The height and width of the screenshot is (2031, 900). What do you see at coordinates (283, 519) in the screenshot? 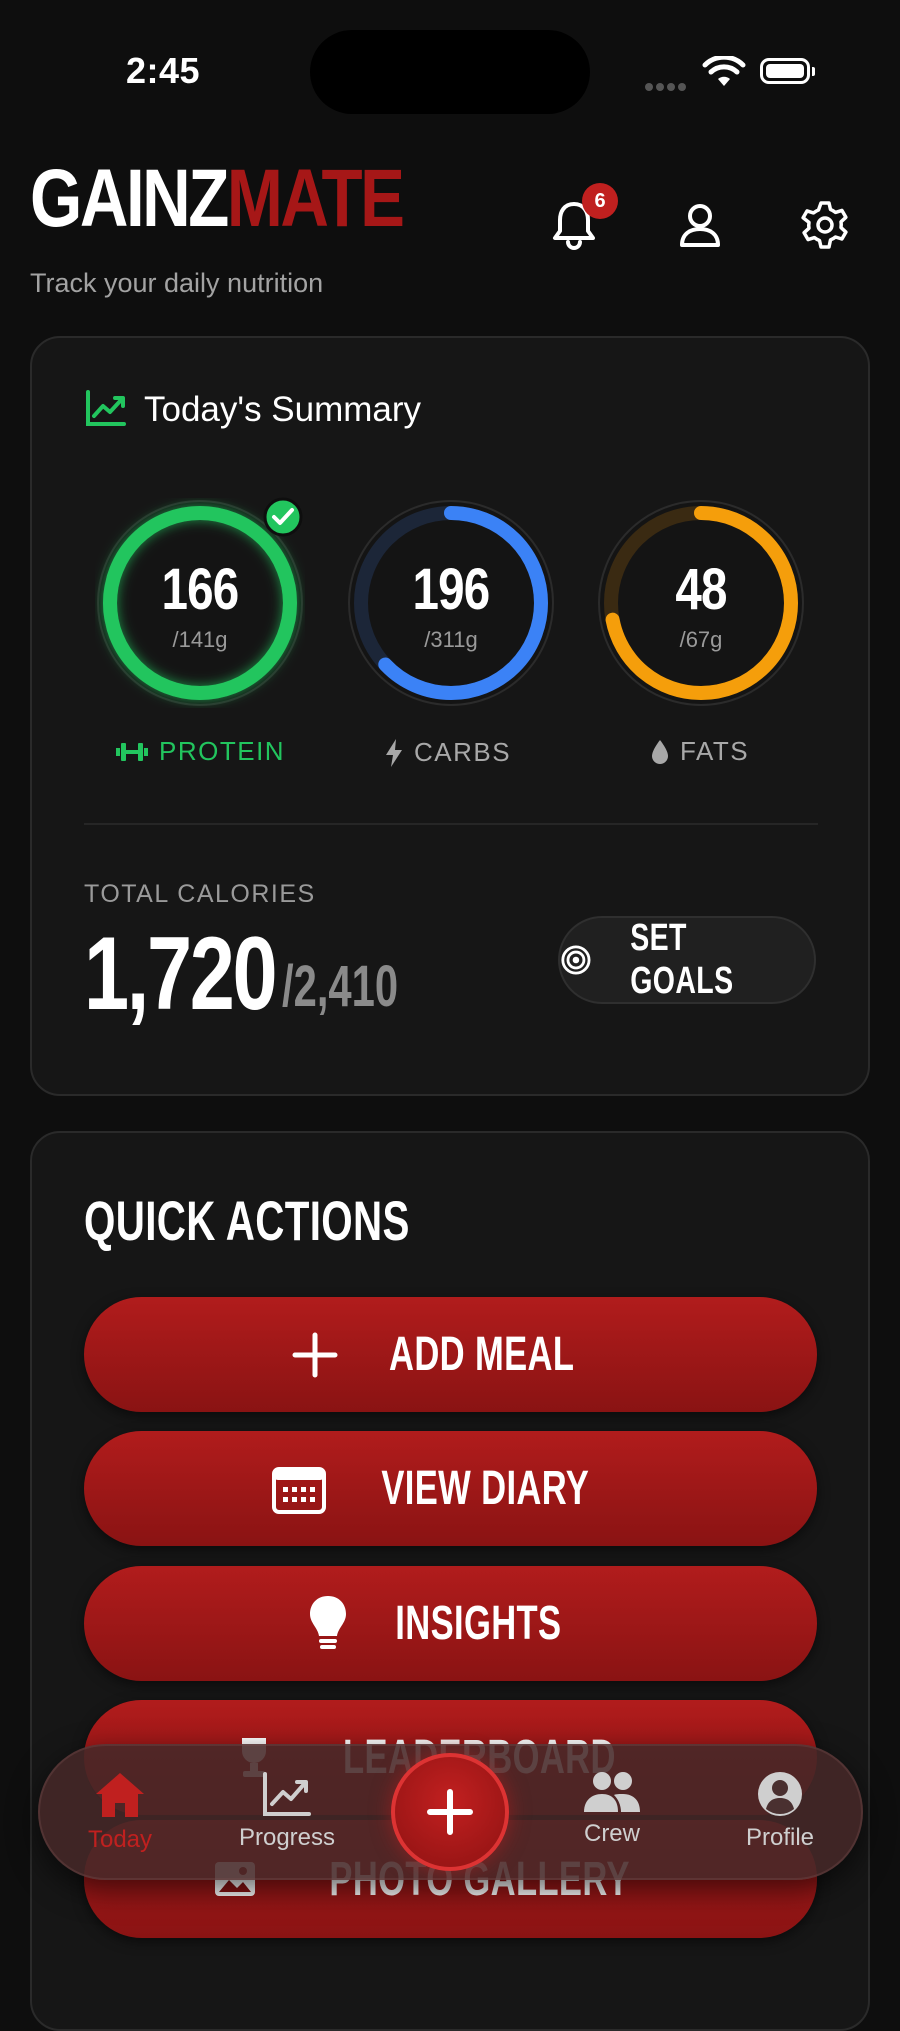
I see `protein-complete-check-icon` at bounding box center [283, 519].